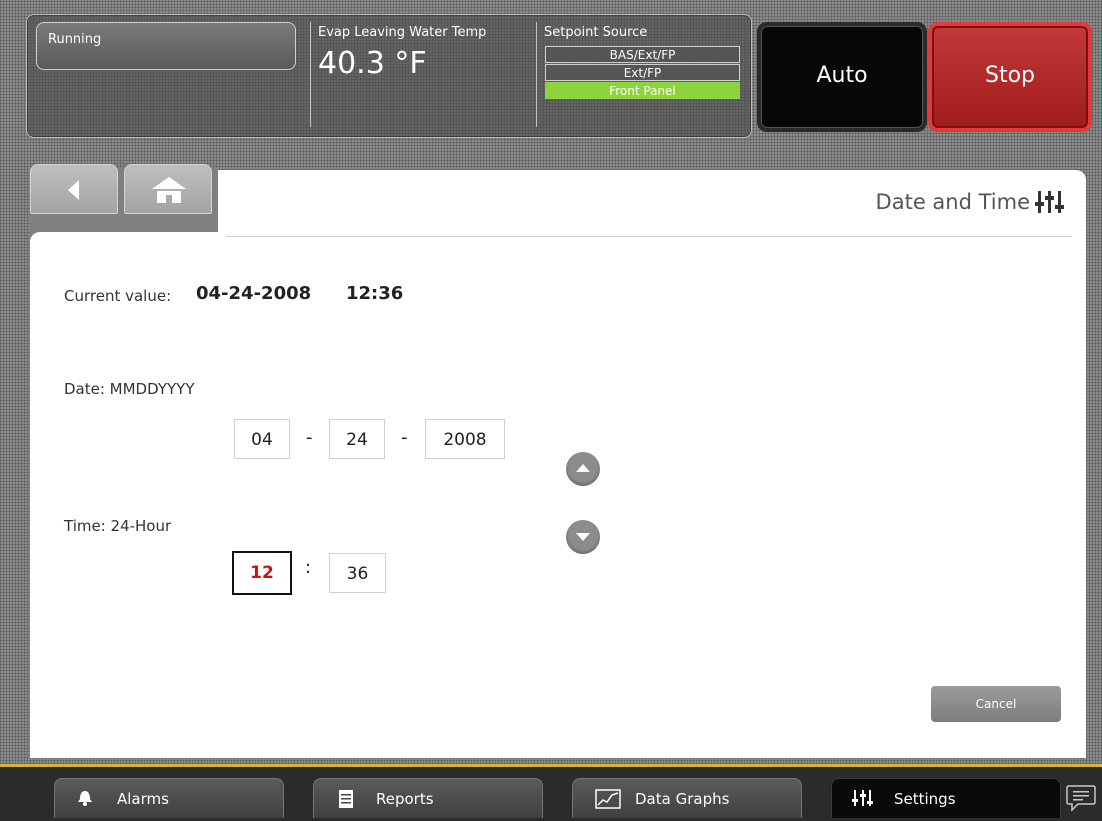 The height and width of the screenshot is (821, 1102). I want to click on nav-reports: Reports, so click(428, 798).